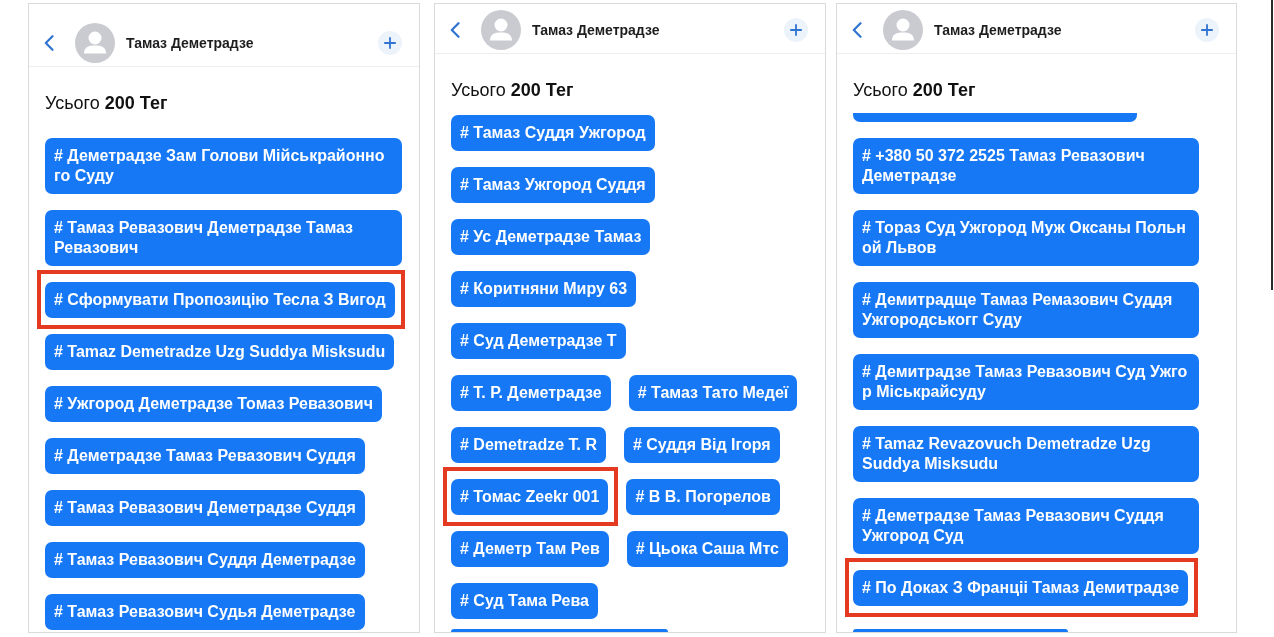 This screenshot has width=1274, height=637. What do you see at coordinates (1026, 454) in the screenshot?
I see `tag-chip: # Tamaz Revazovuch Demetradze Uzg Suddya Misksudu` at bounding box center [1026, 454].